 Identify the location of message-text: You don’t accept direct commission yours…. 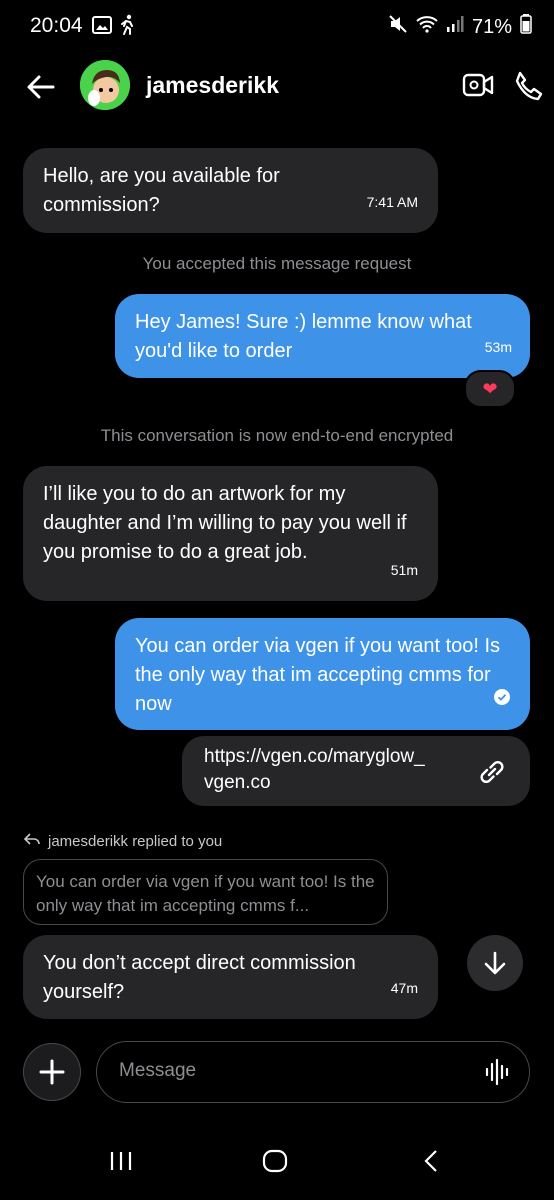
(199, 977).